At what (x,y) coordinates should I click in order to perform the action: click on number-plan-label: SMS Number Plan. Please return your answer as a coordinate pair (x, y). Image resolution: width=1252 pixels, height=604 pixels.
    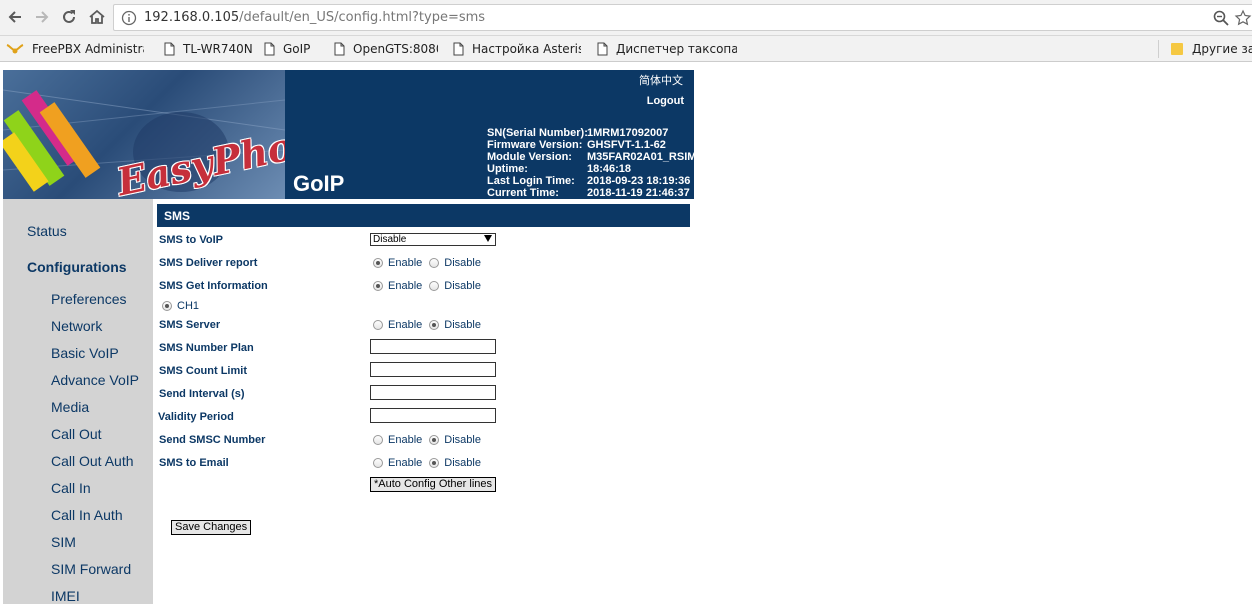
    Looking at the image, I should click on (206, 348).